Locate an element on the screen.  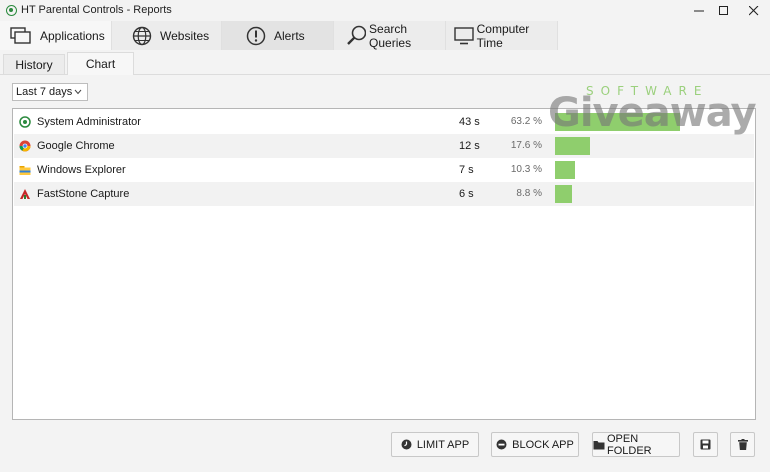
close-icon is located at coordinates (754, 11).